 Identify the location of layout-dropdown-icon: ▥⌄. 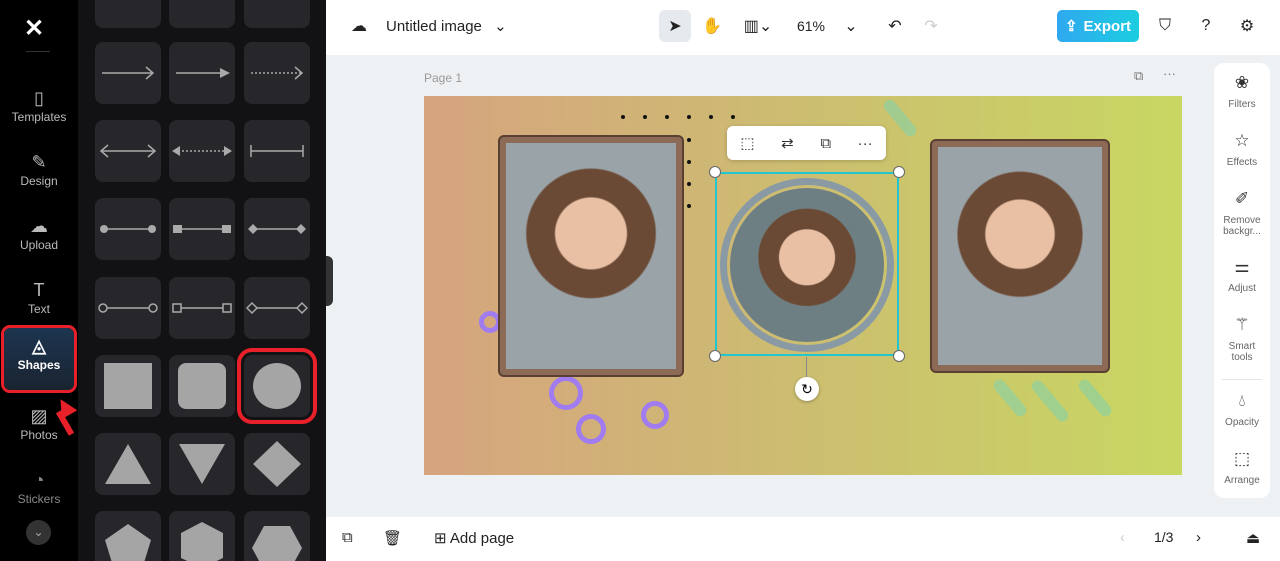
(758, 26).